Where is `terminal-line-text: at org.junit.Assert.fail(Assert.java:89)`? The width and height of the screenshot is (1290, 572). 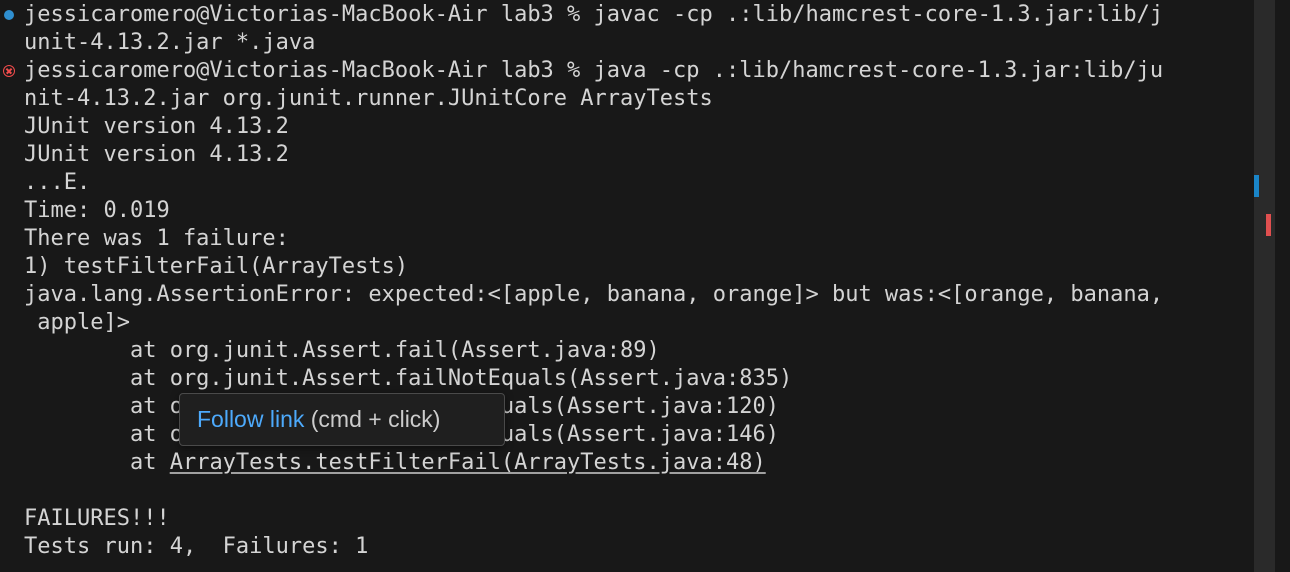 terminal-line-text: at org.junit.Assert.fail(Assert.java:89) is located at coordinates (342, 350).